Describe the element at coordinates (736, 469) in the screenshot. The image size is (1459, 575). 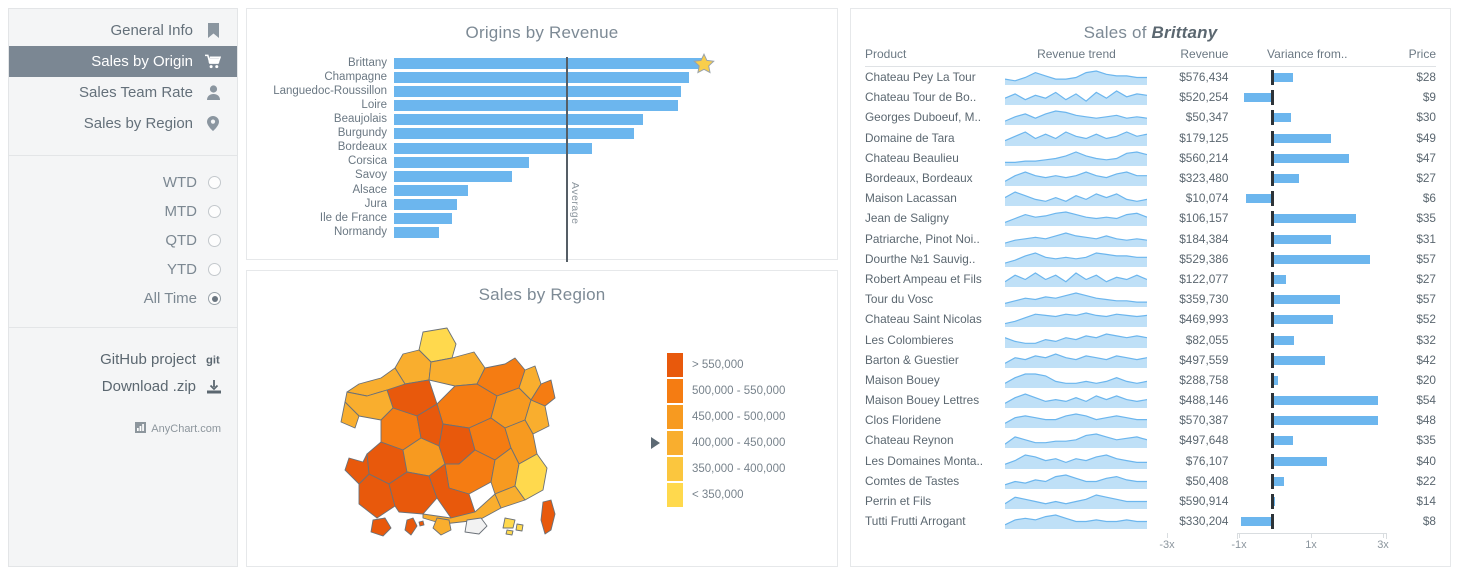
I see `legend-row: 350,000 - 400,000` at that location.